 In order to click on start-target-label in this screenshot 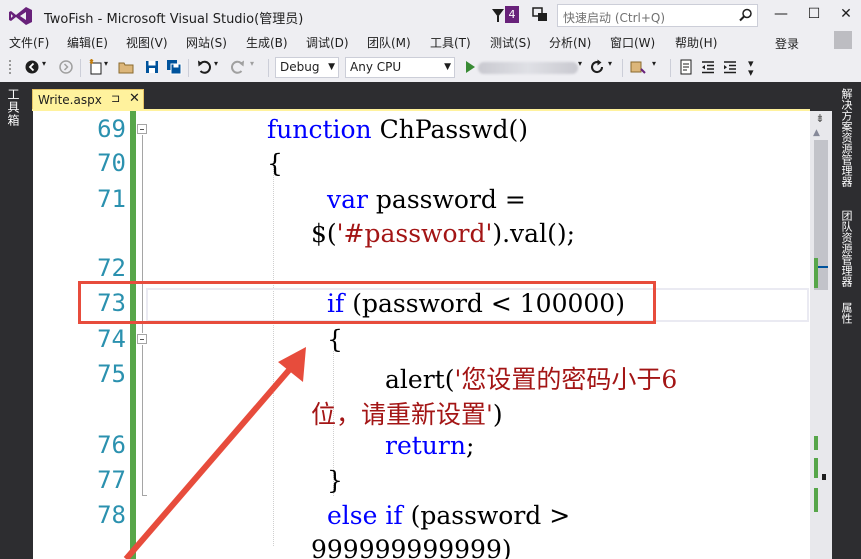, I will do `click(528, 68)`.